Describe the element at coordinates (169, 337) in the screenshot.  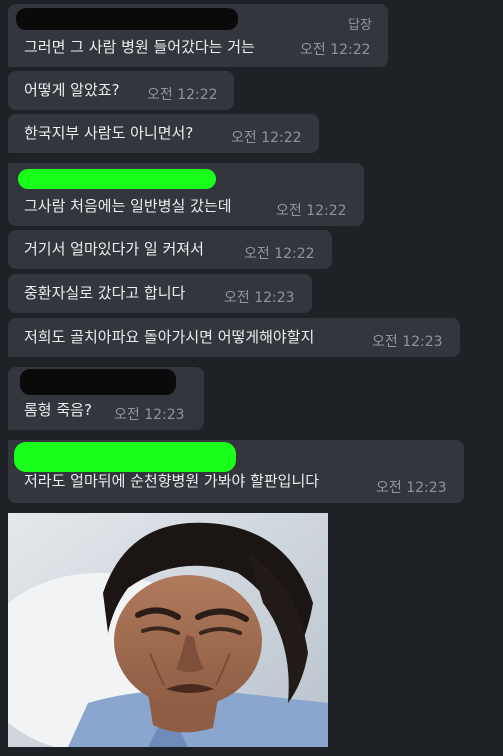
I see `message-text: 저희도 골치아파요 돌아가시면 어떻게해야할지` at that location.